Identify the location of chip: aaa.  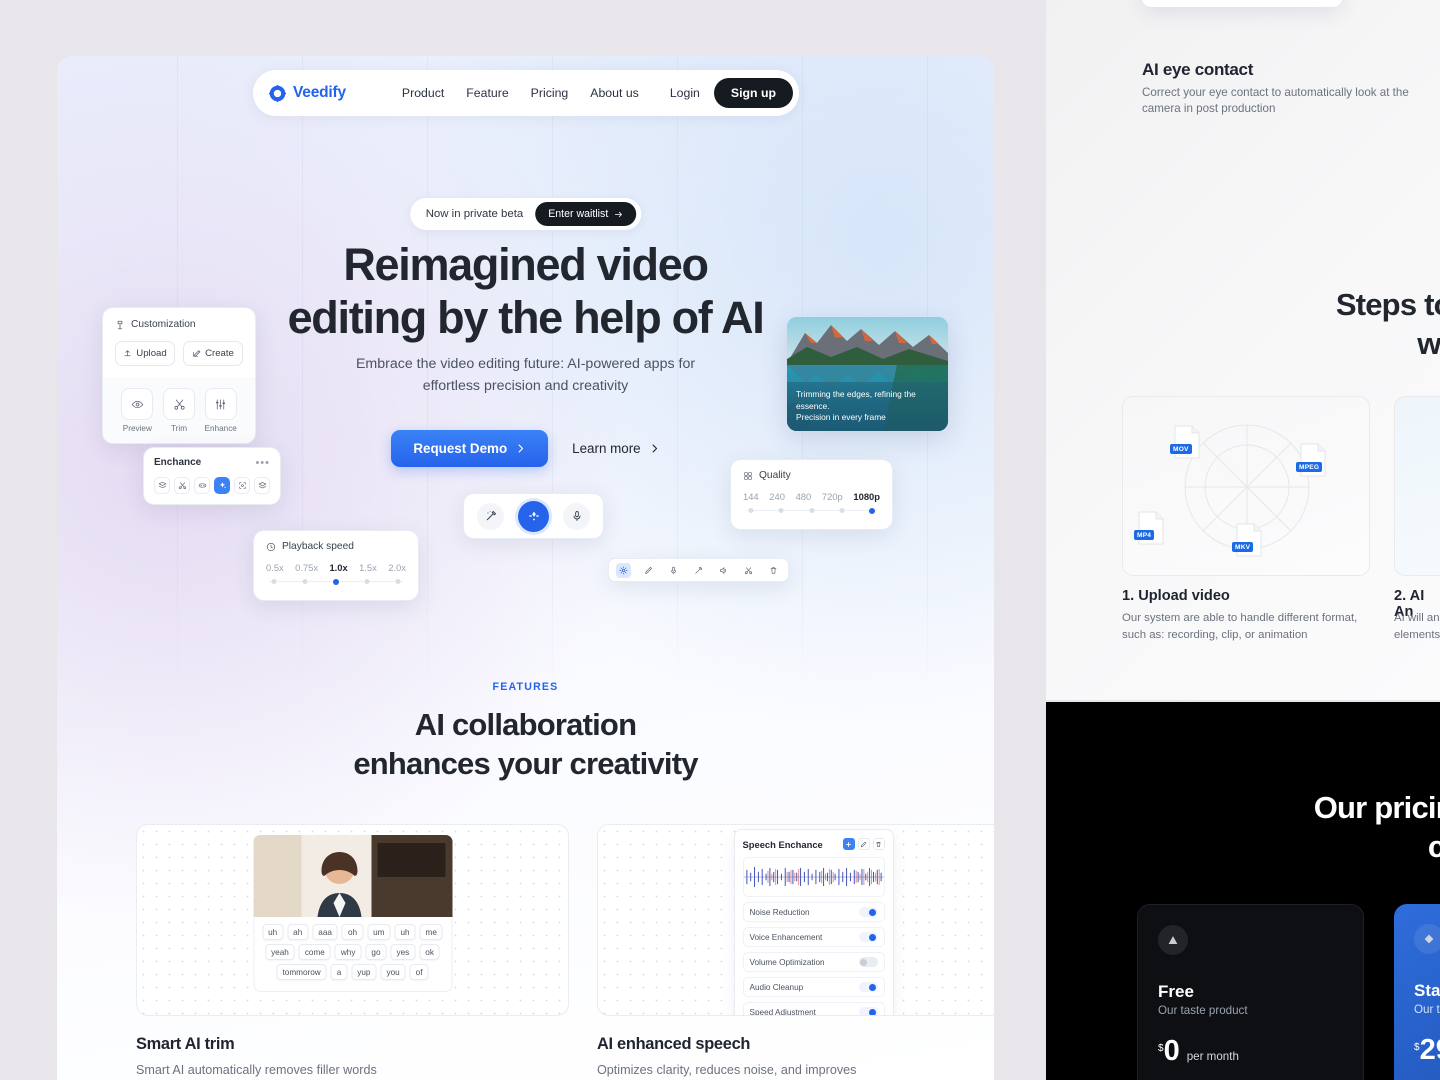
(325, 932).